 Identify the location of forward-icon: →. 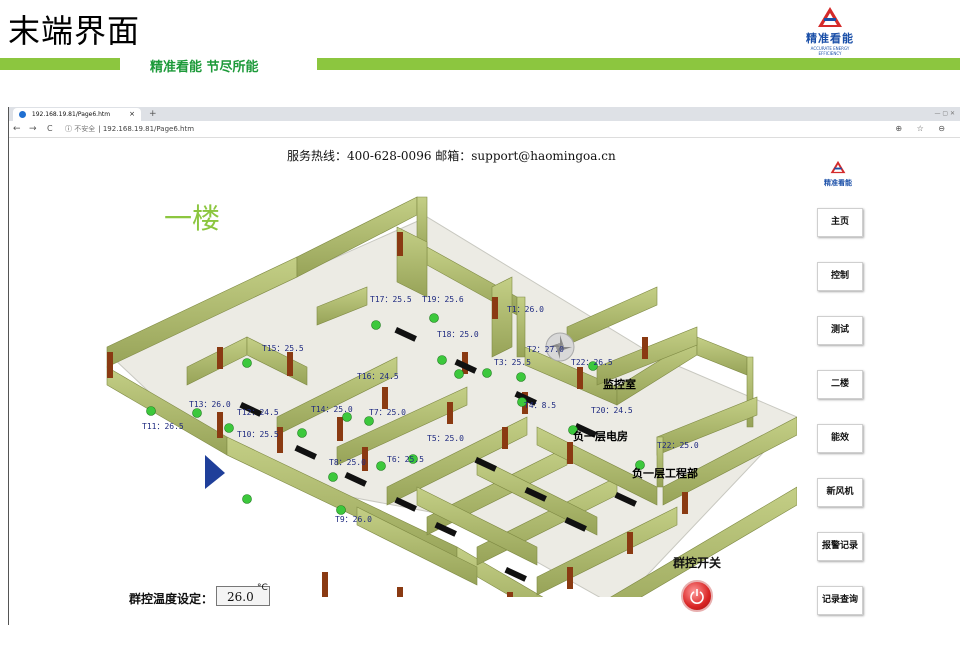
(33, 129).